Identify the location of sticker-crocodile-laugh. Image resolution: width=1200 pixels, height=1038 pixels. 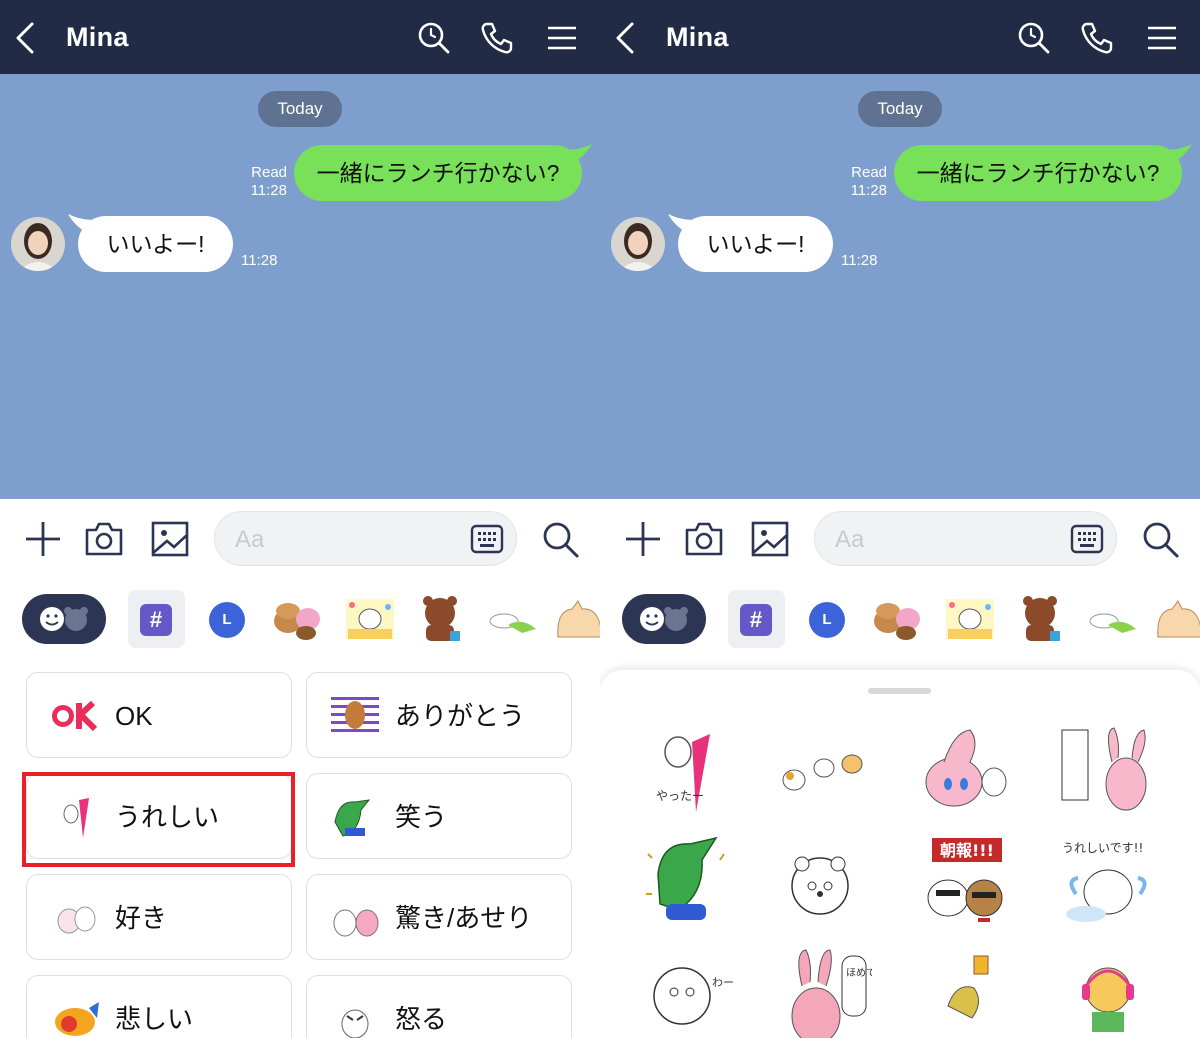
(688, 884).